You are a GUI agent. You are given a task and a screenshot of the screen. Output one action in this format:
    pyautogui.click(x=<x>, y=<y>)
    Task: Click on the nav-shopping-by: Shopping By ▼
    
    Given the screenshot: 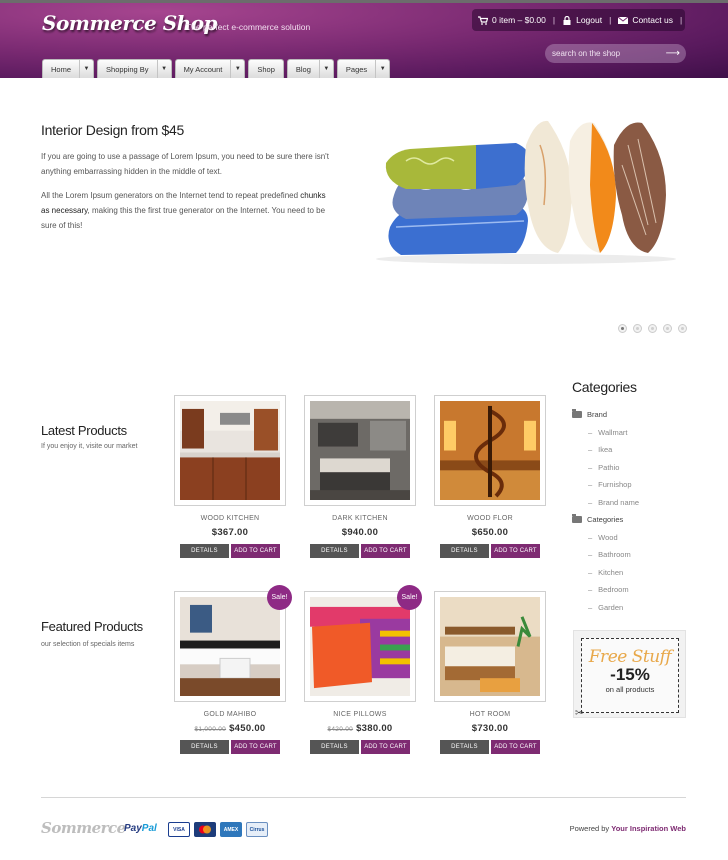 What is the action you would take?
    pyautogui.click(x=134, y=68)
    